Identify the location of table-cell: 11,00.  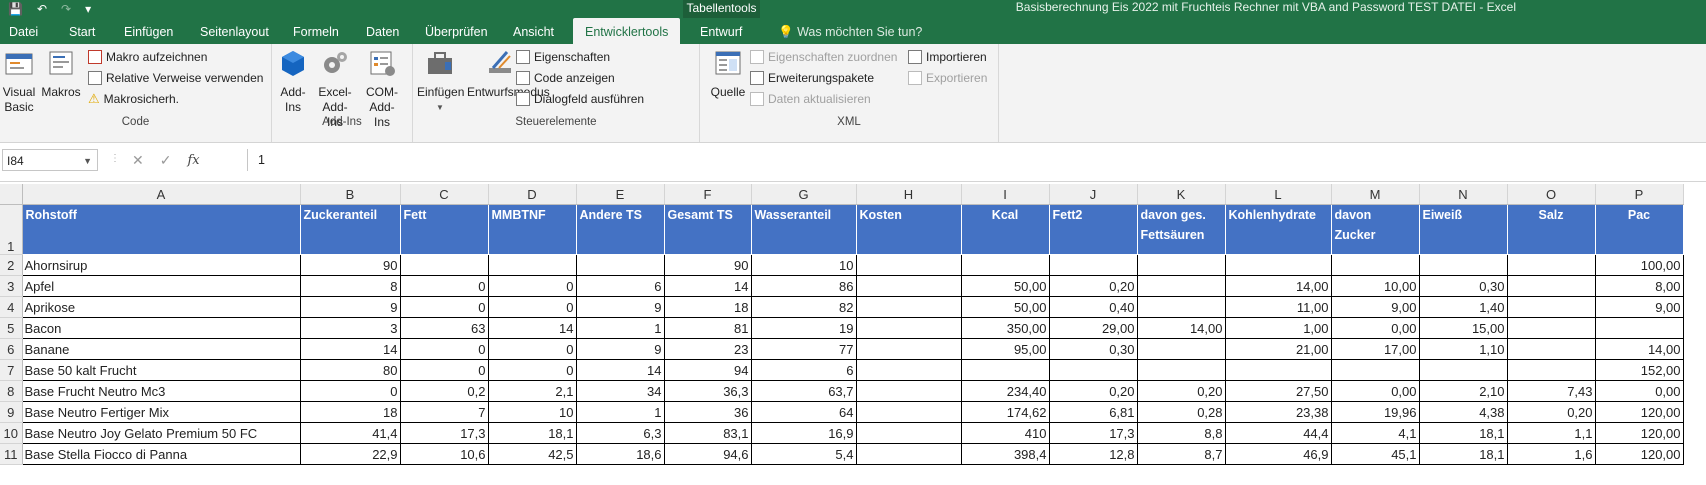
(1278, 307).